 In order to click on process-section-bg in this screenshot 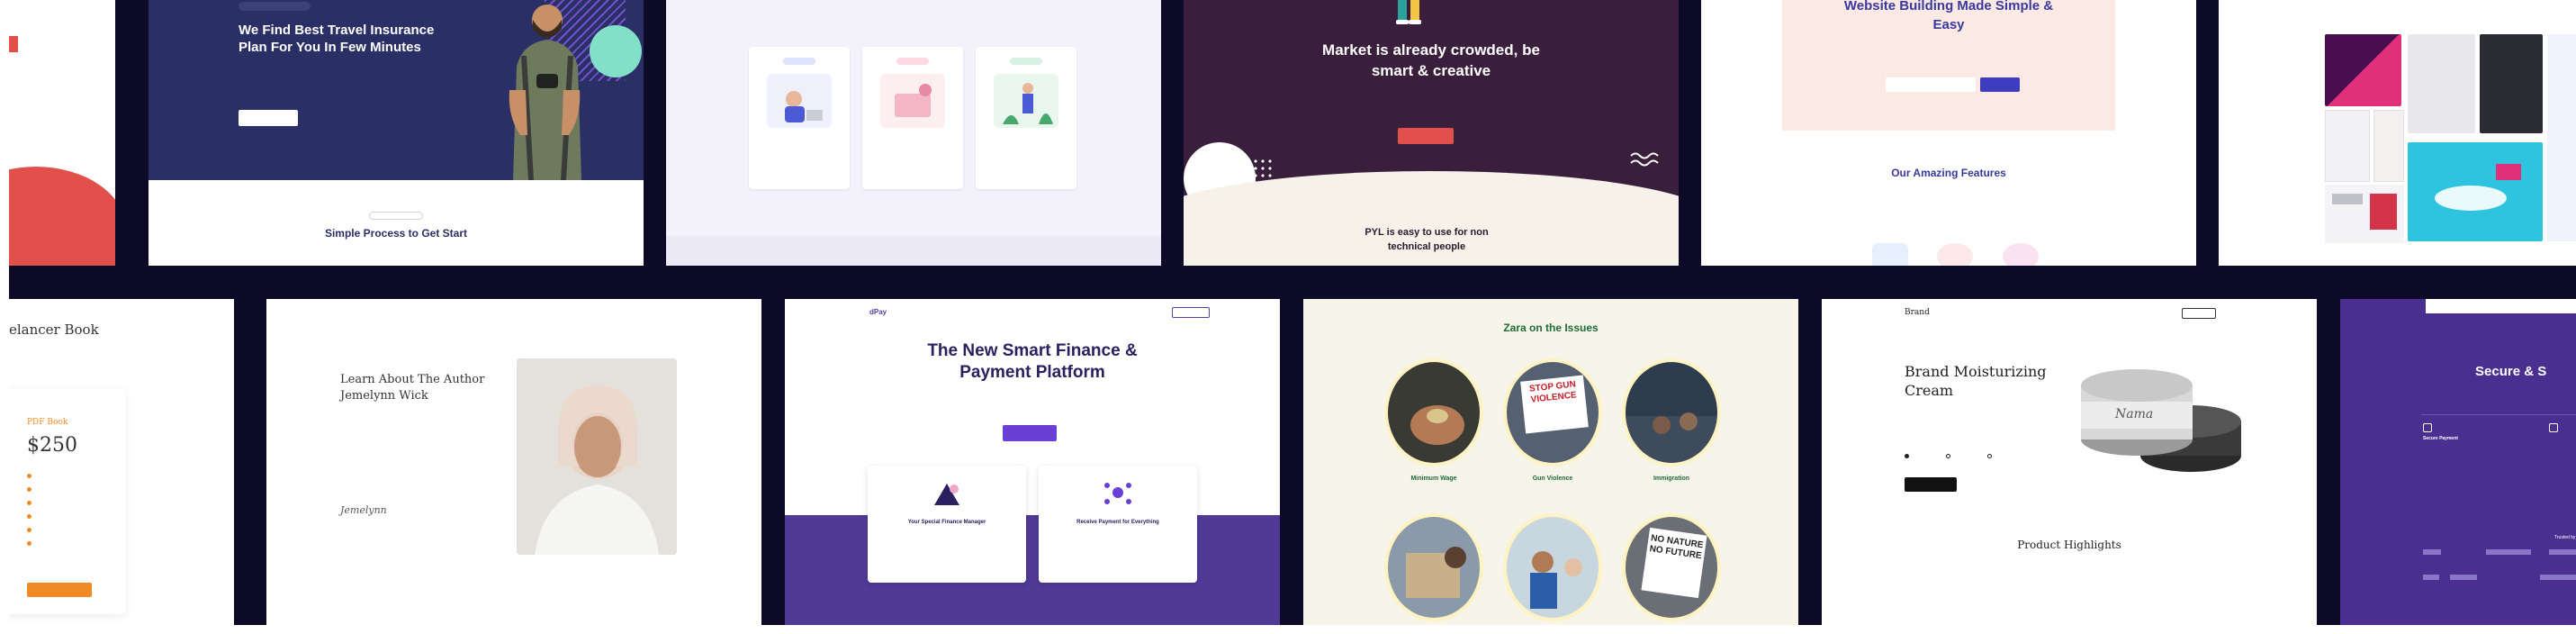, I will do `click(396, 223)`.